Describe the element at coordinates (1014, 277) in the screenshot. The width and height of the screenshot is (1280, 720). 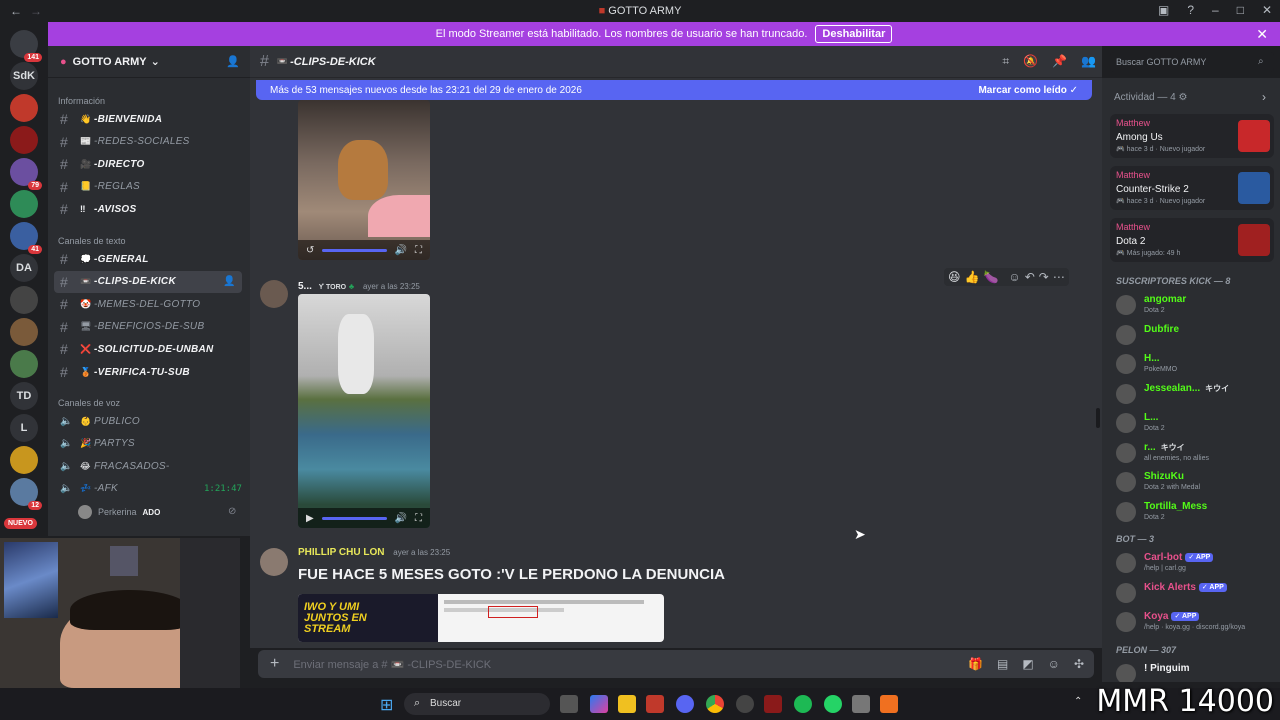
I see `add-reaction-icon: ☺` at that location.